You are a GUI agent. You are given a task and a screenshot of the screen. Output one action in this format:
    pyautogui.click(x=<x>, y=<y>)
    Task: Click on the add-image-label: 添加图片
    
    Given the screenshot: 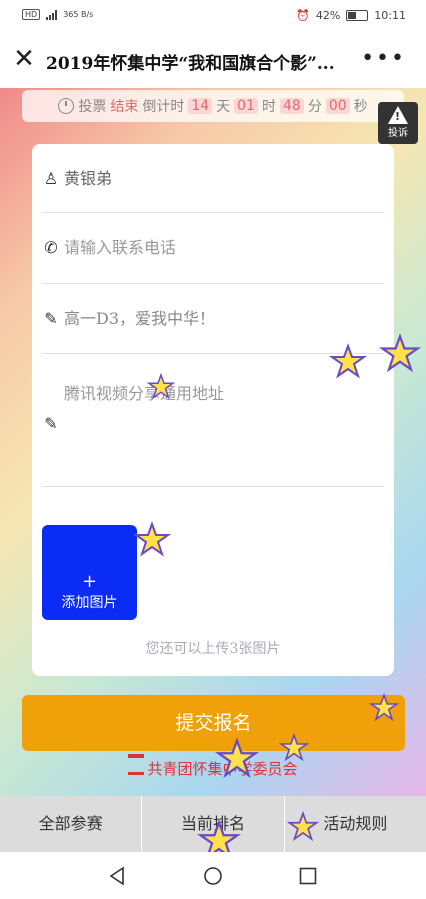 What is the action you would take?
    pyautogui.click(x=89, y=603)
    